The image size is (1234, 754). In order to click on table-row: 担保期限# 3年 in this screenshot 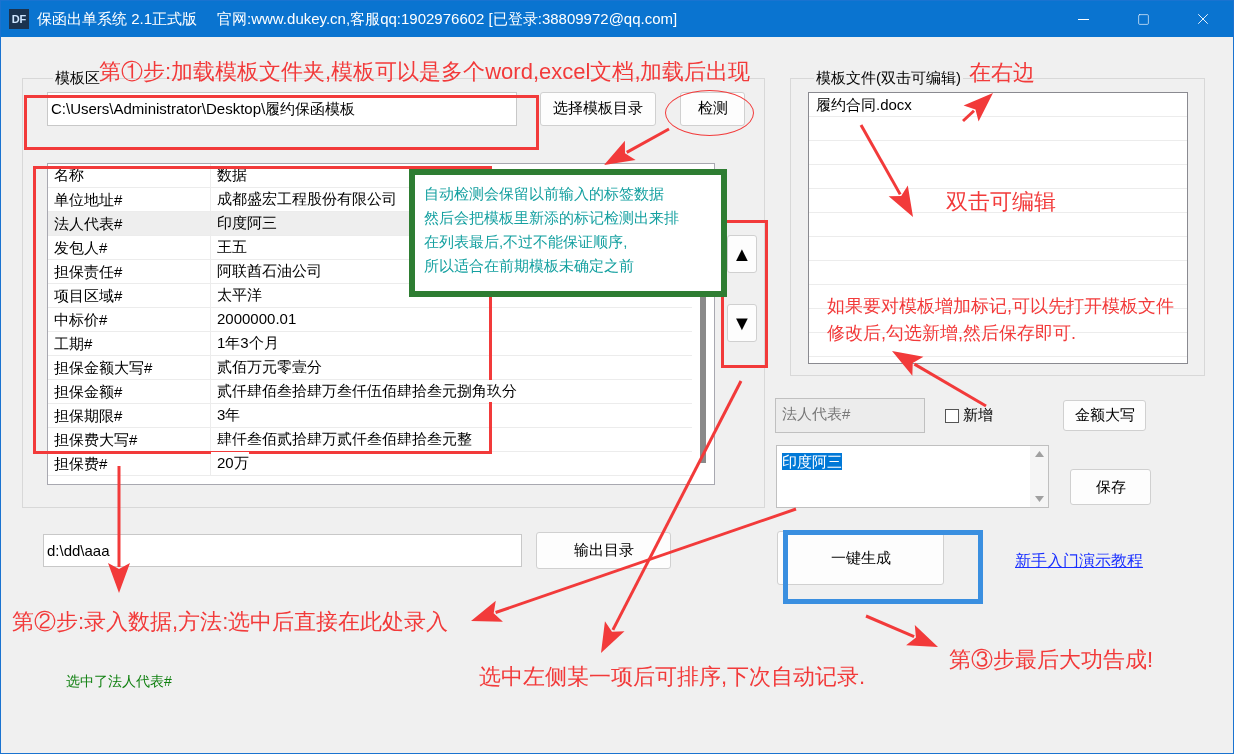, I will do `click(370, 415)`.